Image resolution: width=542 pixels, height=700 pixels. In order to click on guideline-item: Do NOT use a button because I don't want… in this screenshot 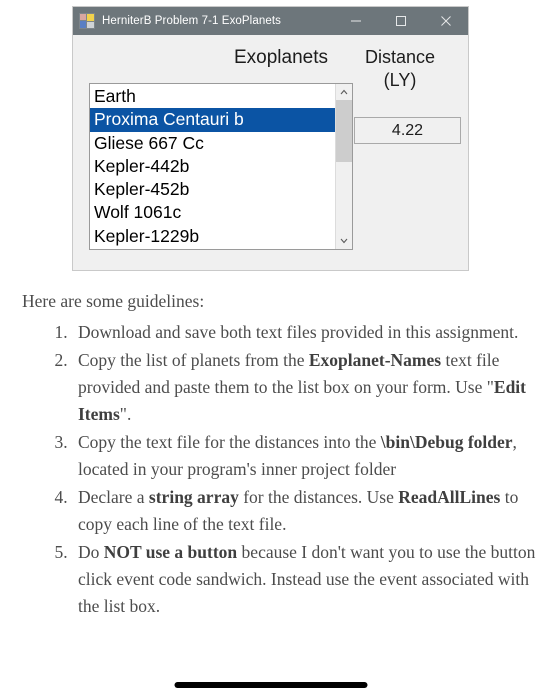, I will do `click(307, 579)`.